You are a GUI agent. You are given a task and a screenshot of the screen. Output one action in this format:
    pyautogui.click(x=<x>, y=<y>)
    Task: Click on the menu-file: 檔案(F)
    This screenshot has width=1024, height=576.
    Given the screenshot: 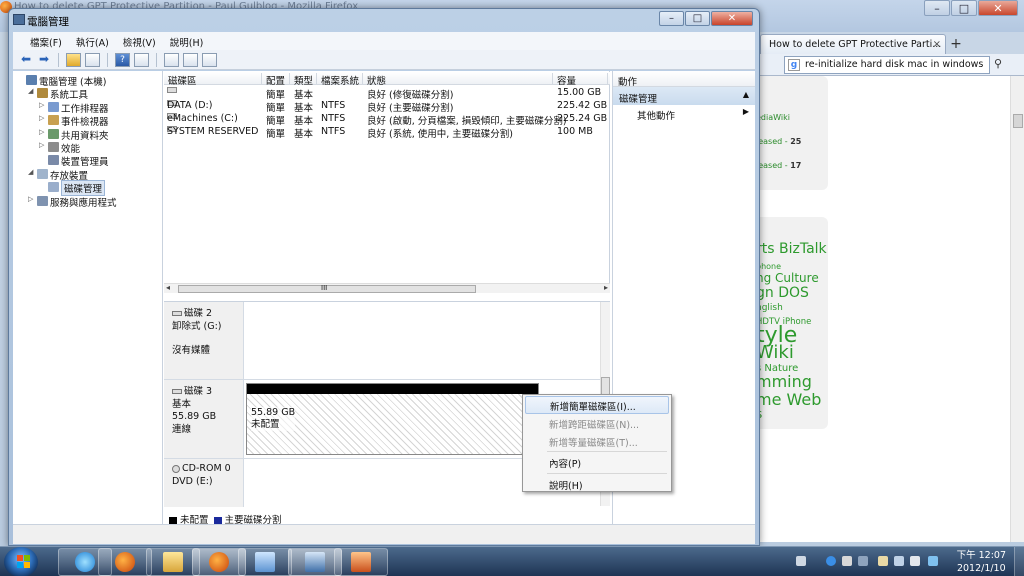 What is the action you would take?
    pyautogui.click(x=46, y=41)
    